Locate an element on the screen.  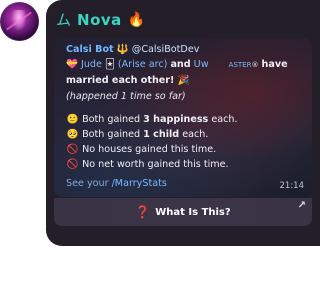
stats-footer: See your /MarryStats is located at coordinates (116, 183).